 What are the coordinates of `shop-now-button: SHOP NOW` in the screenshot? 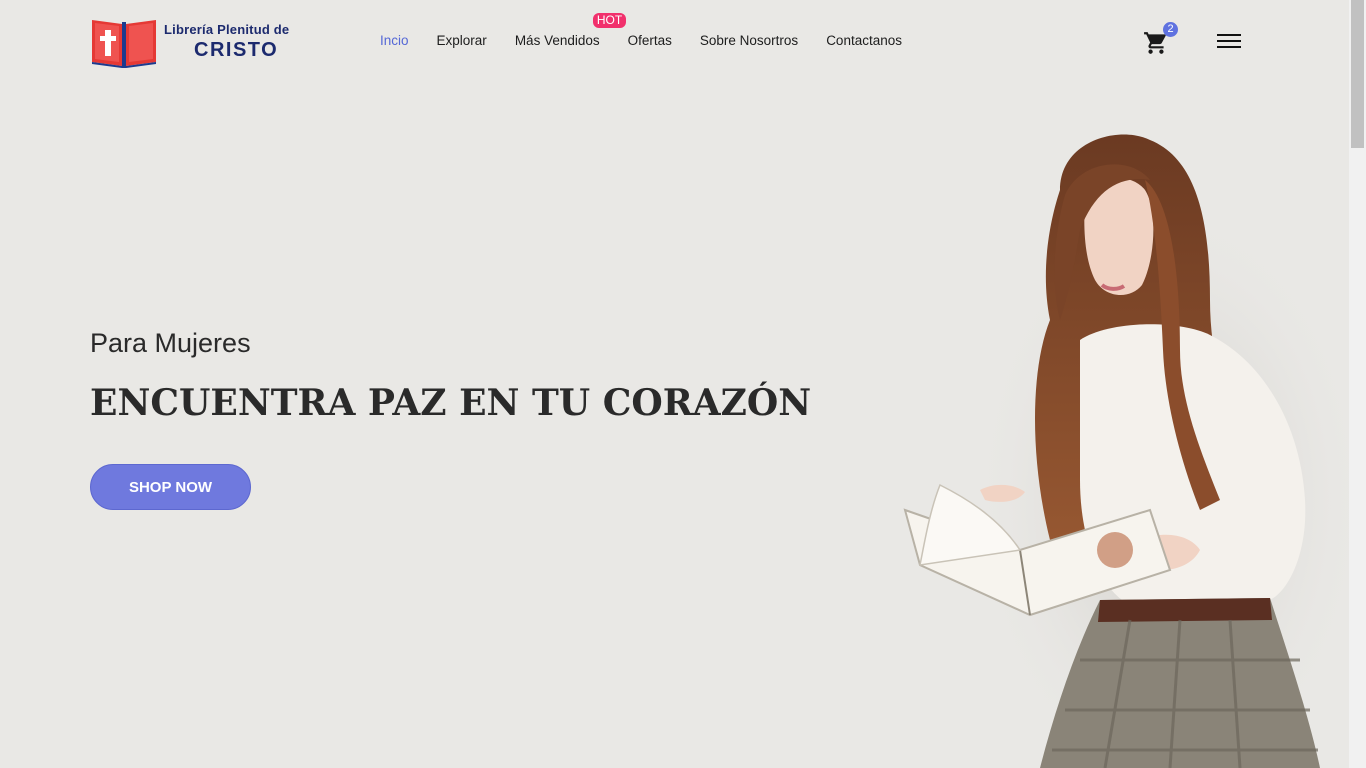 It's located at (170, 487).